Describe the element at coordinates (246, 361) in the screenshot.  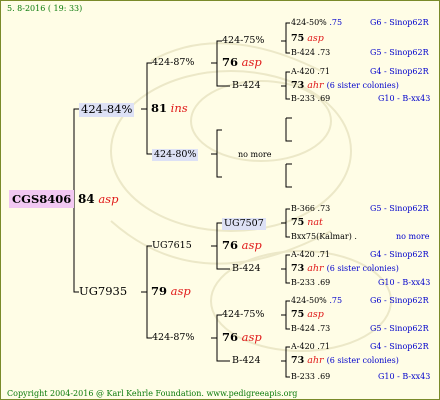
I see `gen3-f-id: B-424` at that location.